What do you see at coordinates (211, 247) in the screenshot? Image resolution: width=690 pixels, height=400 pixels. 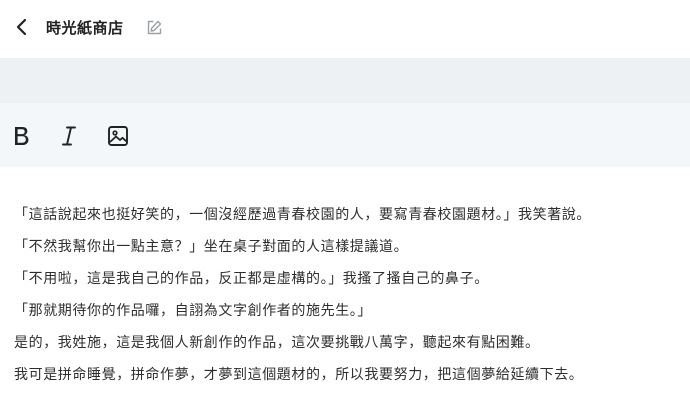 I see `paragraph: 「不然我幫你出一點主意？」坐在桌子對面的人這樣提議道。` at bounding box center [211, 247].